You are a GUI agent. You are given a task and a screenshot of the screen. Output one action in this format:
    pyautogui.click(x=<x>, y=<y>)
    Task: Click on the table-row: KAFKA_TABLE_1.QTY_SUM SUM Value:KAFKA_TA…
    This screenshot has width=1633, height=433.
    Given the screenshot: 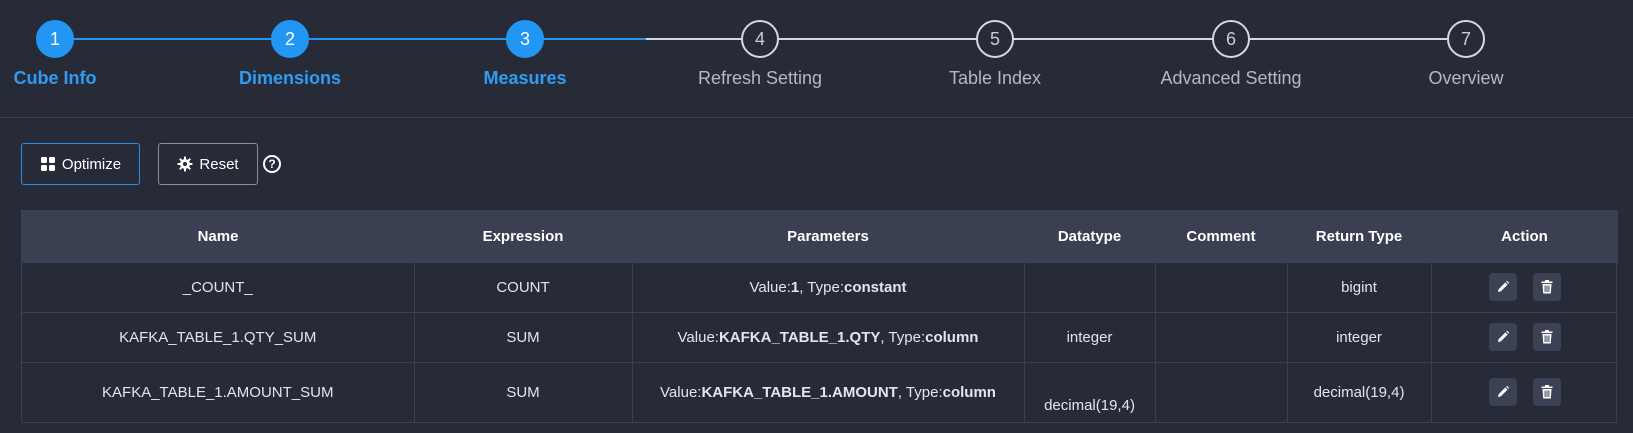 What is the action you would take?
    pyautogui.click(x=820, y=336)
    